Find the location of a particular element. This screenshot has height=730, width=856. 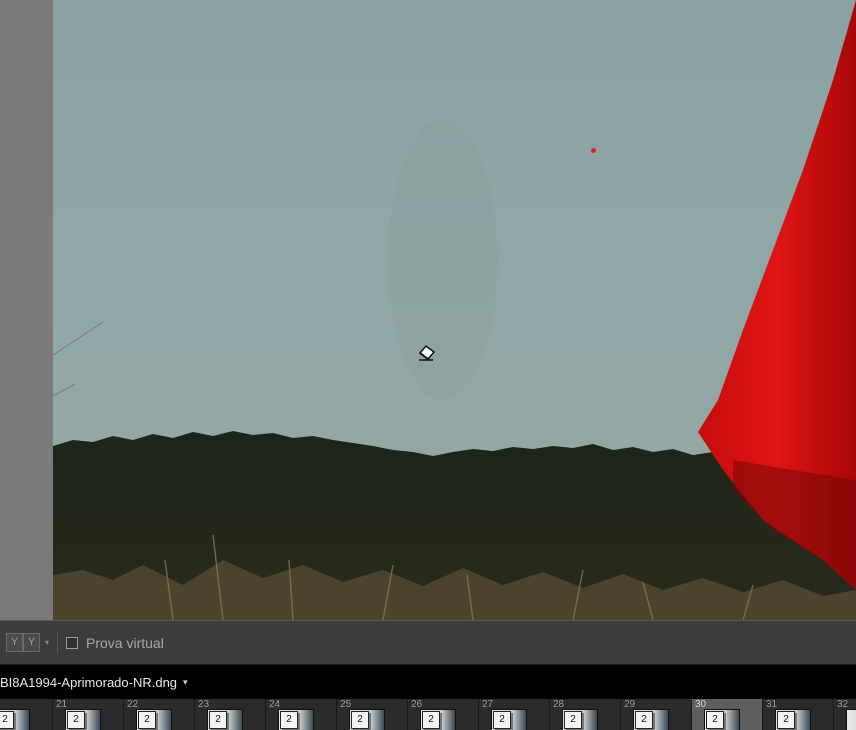

filmstrip-thumbnail: 27 2 is located at coordinates (514, 714).